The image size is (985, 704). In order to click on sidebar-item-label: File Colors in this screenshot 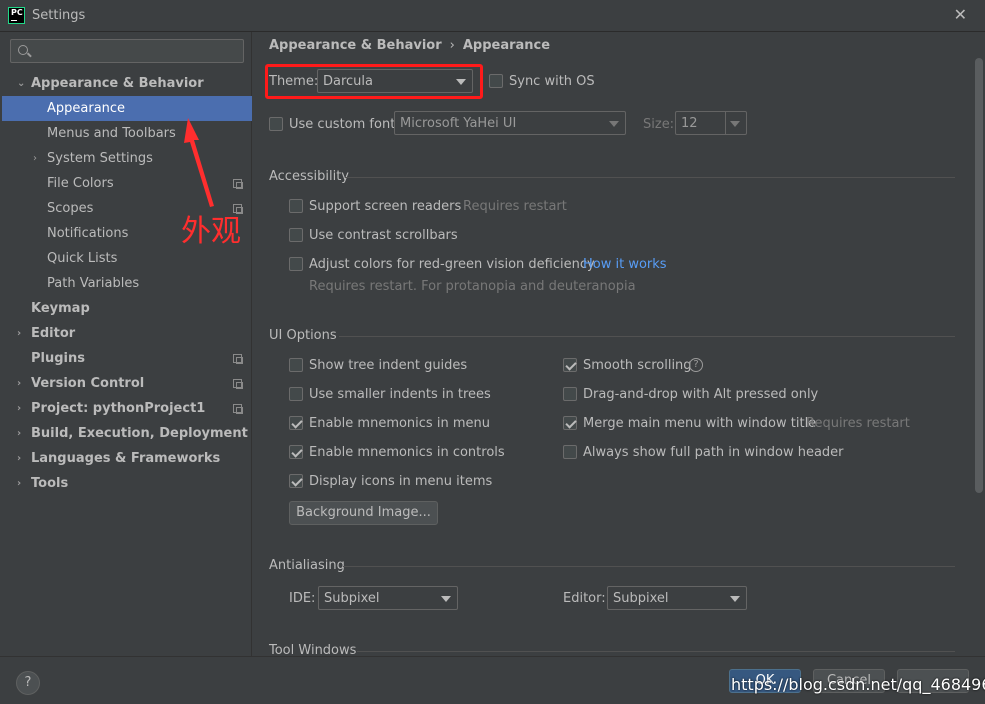, I will do `click(80, 183)`.